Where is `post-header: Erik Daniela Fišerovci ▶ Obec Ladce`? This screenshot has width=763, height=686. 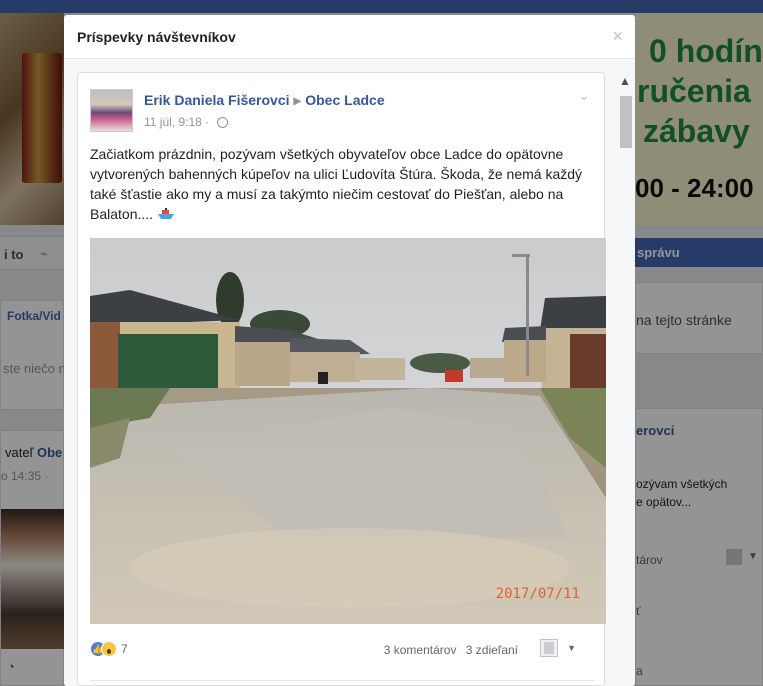
post-header: Erik Daniela Fišerovci ▶ Obec Ladce is located at coordinates (264, 100).